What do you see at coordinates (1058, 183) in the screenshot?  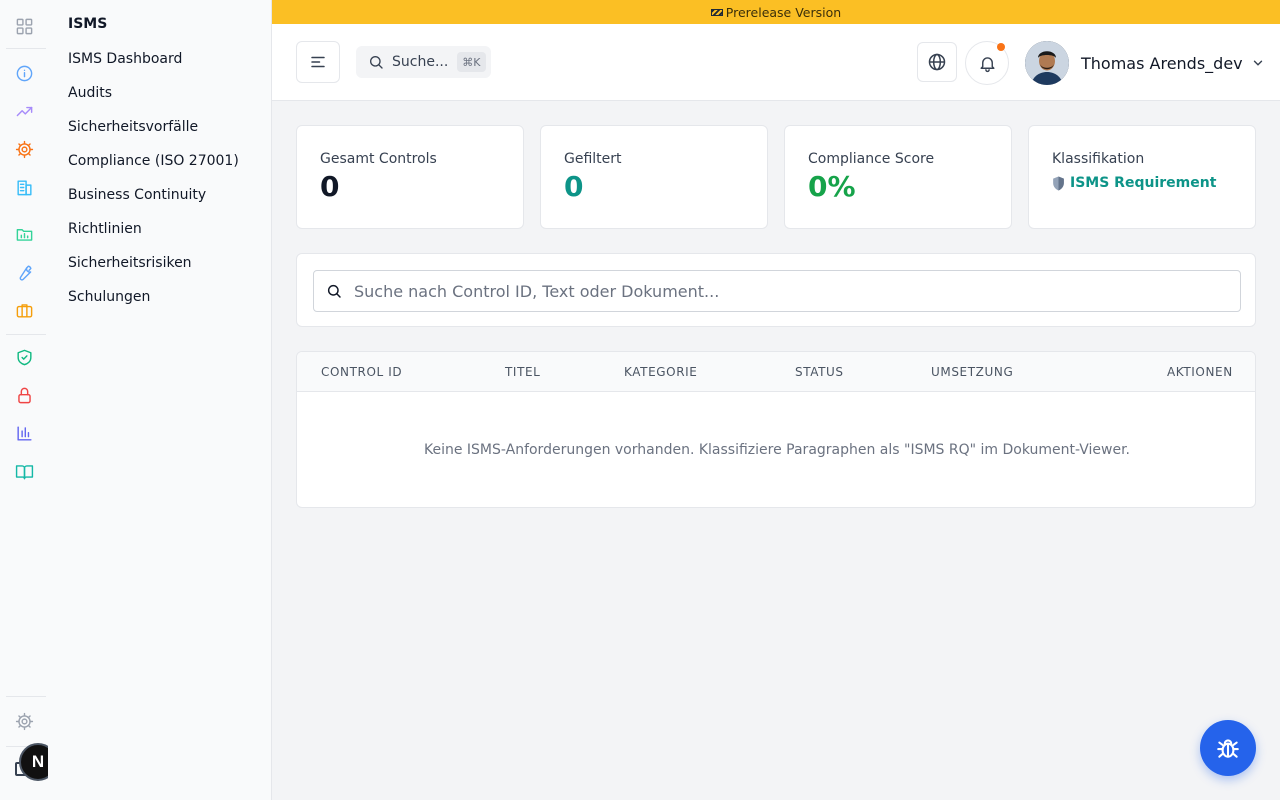 I see `shield-icon` at bounding box center [1058, 183].